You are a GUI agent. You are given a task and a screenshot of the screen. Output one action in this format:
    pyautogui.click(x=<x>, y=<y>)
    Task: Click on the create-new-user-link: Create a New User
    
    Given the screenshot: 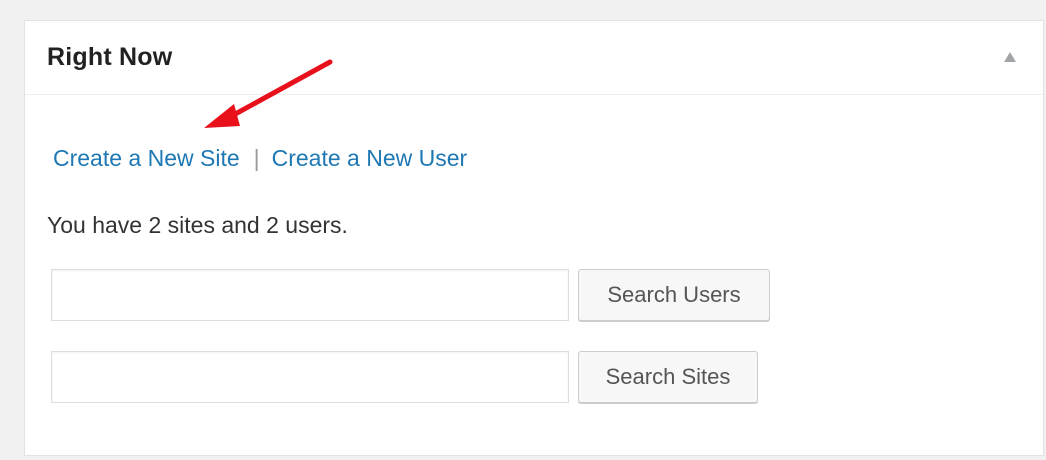 What is the action you would take?
    pyautogui.click(x=370, y=158)
    